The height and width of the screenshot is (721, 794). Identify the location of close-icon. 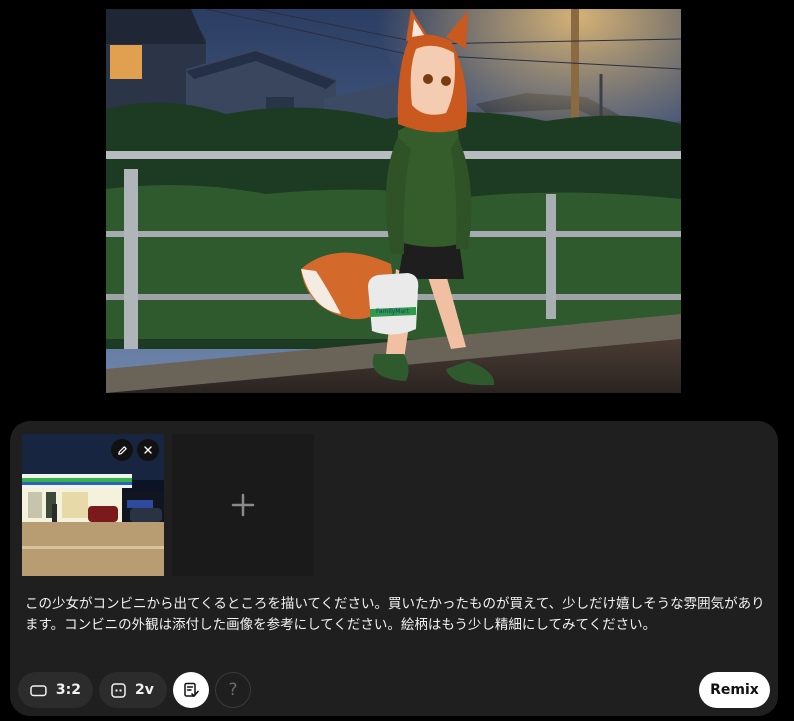
(148, 450).